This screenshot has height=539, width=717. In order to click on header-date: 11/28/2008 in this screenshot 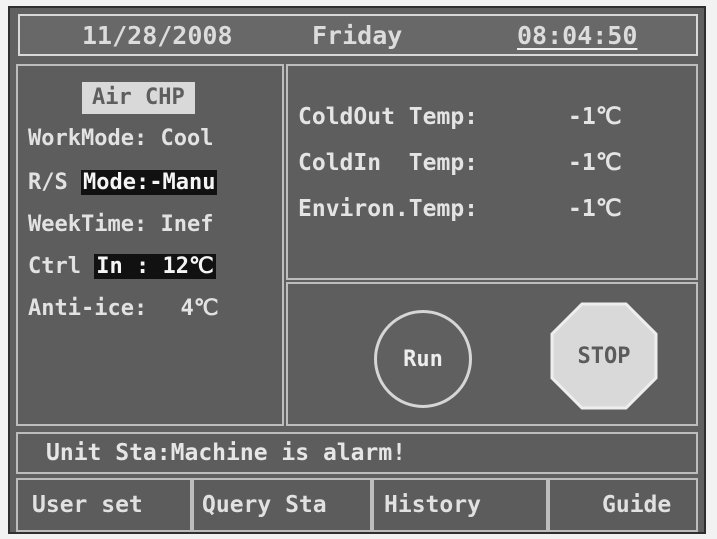, I will do `click(157, 35)`.